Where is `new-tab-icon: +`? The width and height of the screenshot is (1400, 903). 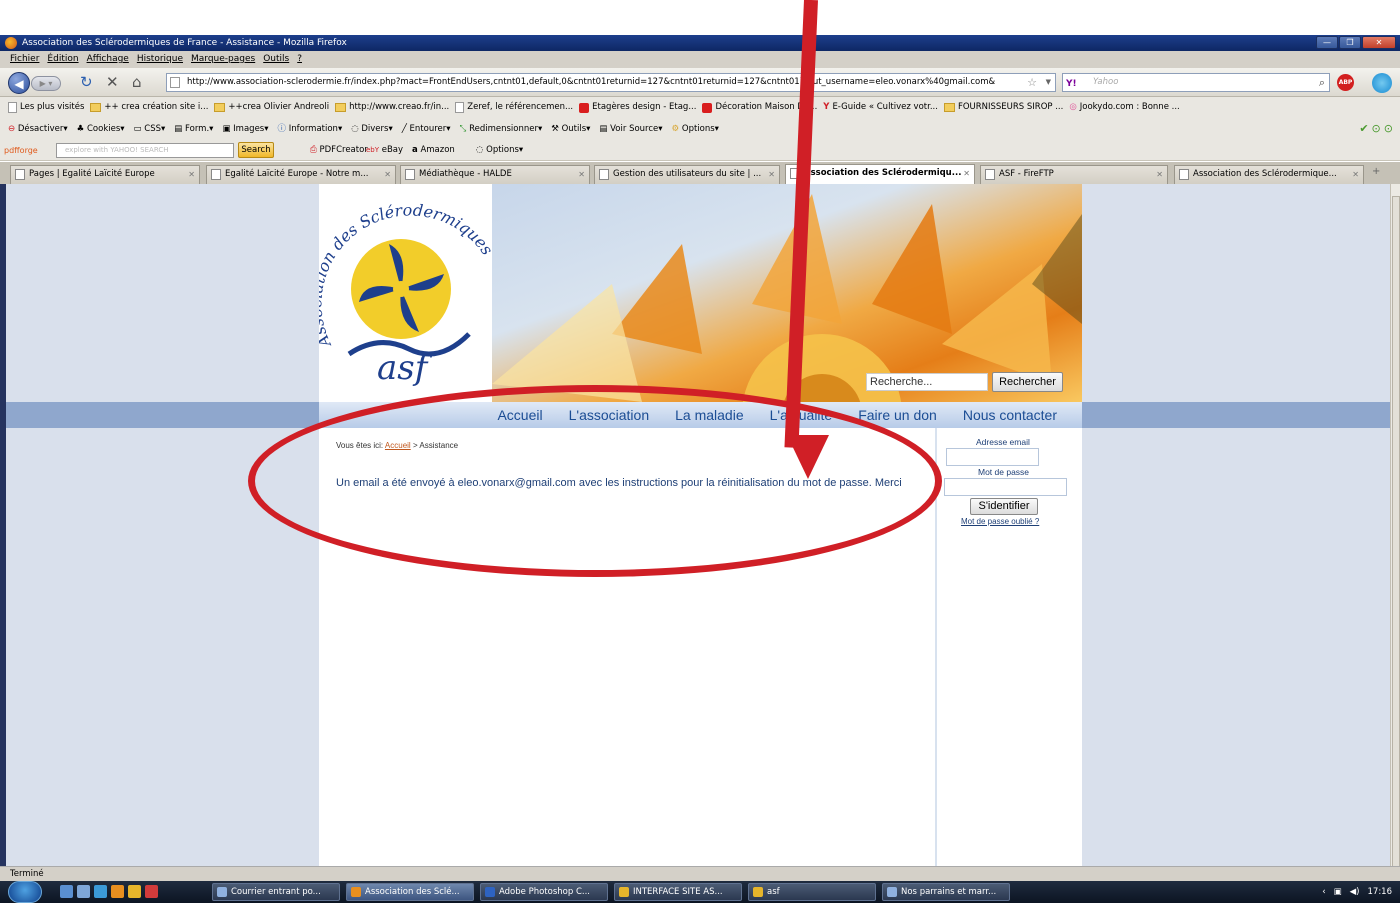
new-tab-icon: + is located at coordinates (1376, 171).